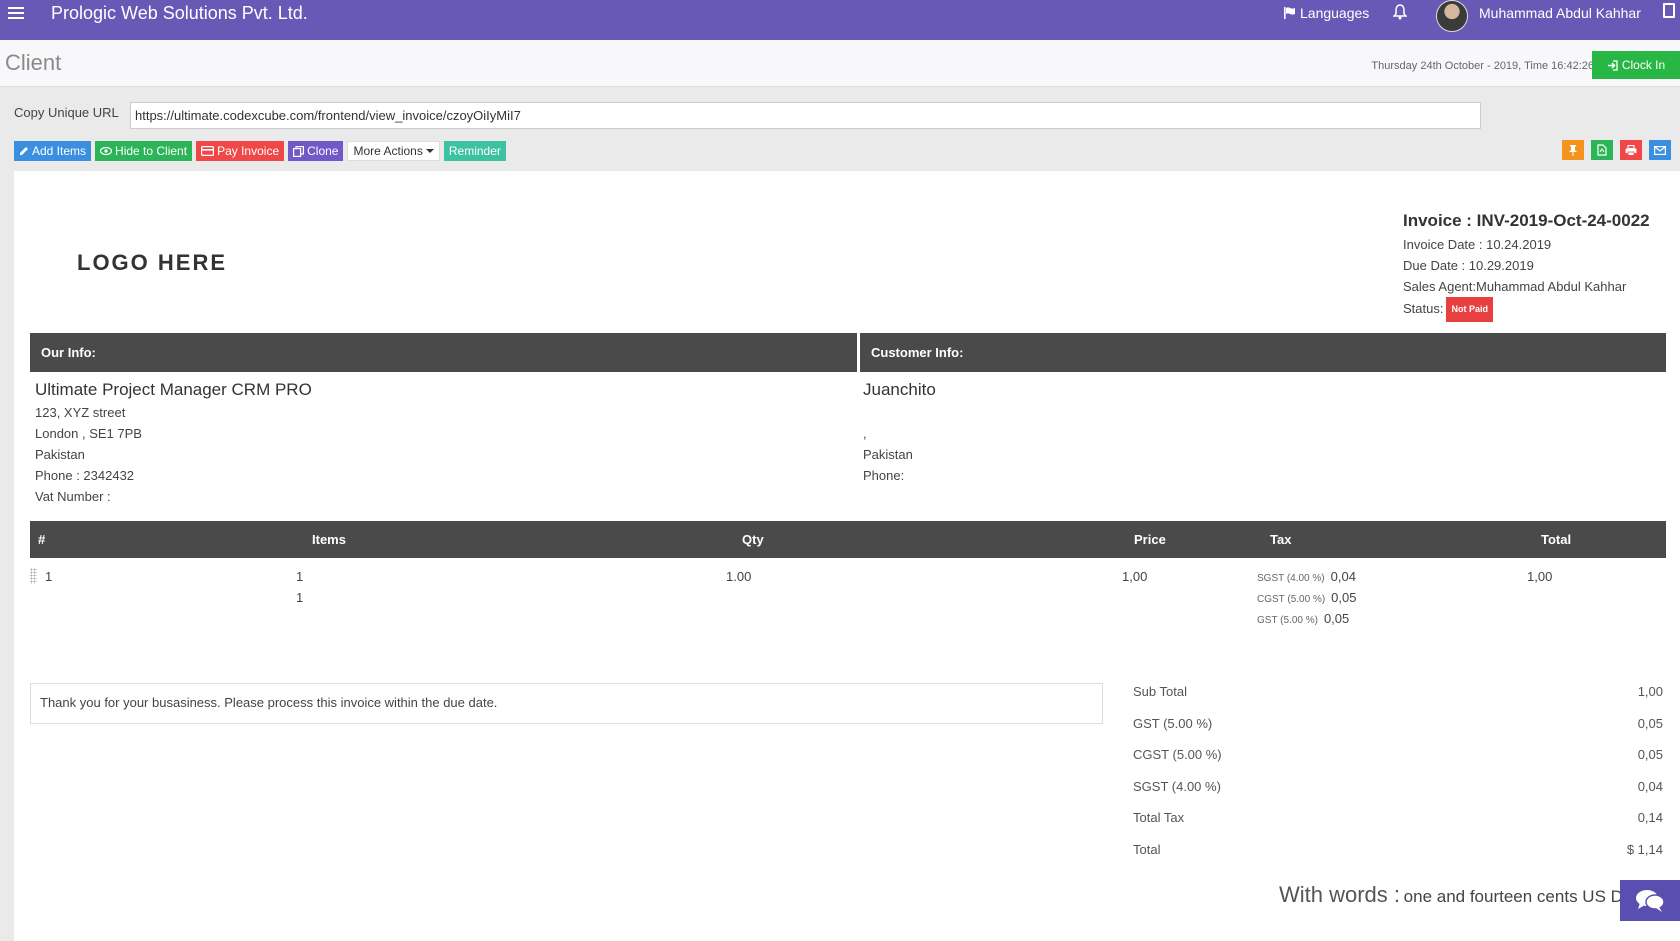 This screenshot has width=1680, height=941. Describe the element at coordinates (388, 151) in the screenshot. I see `more-actions-label: More Actions` at that location.